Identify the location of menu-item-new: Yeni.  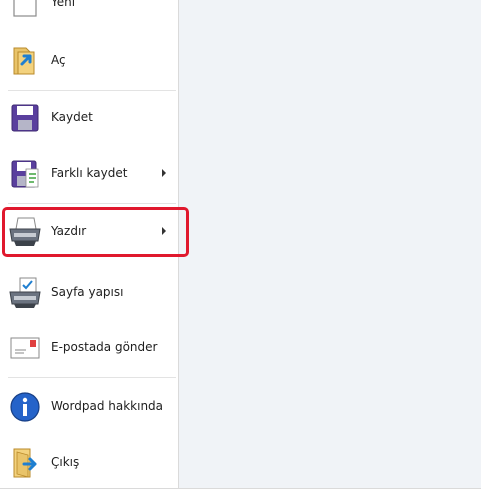
(89, 13).